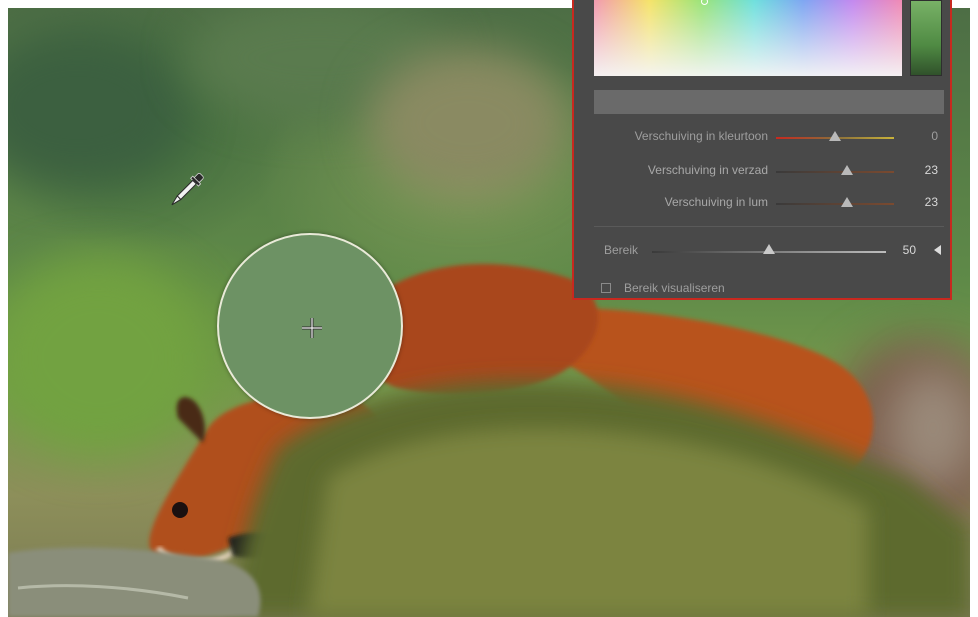  What do you see at coordinates (835, 172) in the screenshot?
I see `saturation-shift-slider` at bounding box center [835, 172].